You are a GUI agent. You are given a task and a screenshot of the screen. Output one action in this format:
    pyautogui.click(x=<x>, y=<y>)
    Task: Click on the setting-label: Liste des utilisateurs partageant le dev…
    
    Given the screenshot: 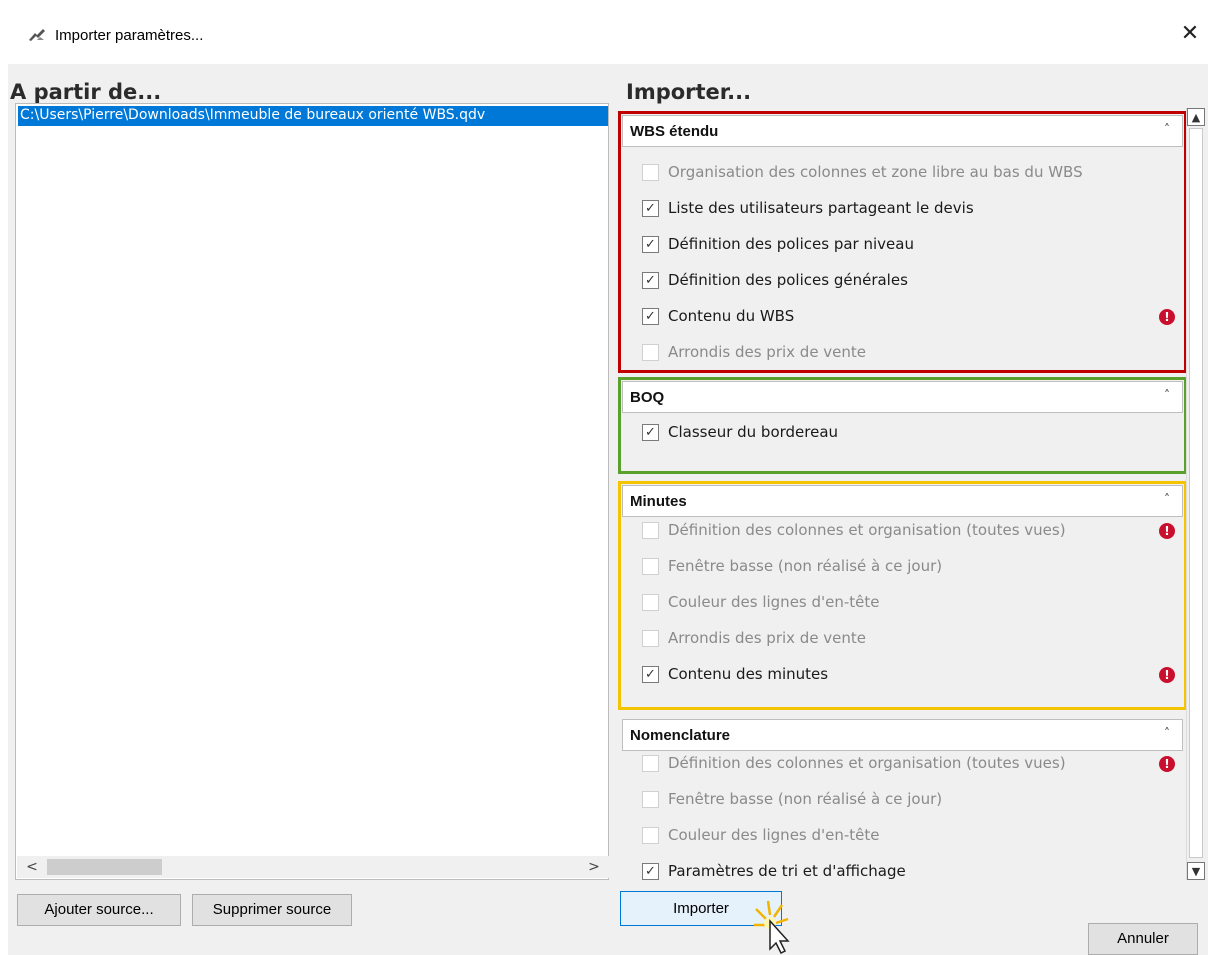 What is the action you would take?
    pyautogui.click(x=821, y=208)
    